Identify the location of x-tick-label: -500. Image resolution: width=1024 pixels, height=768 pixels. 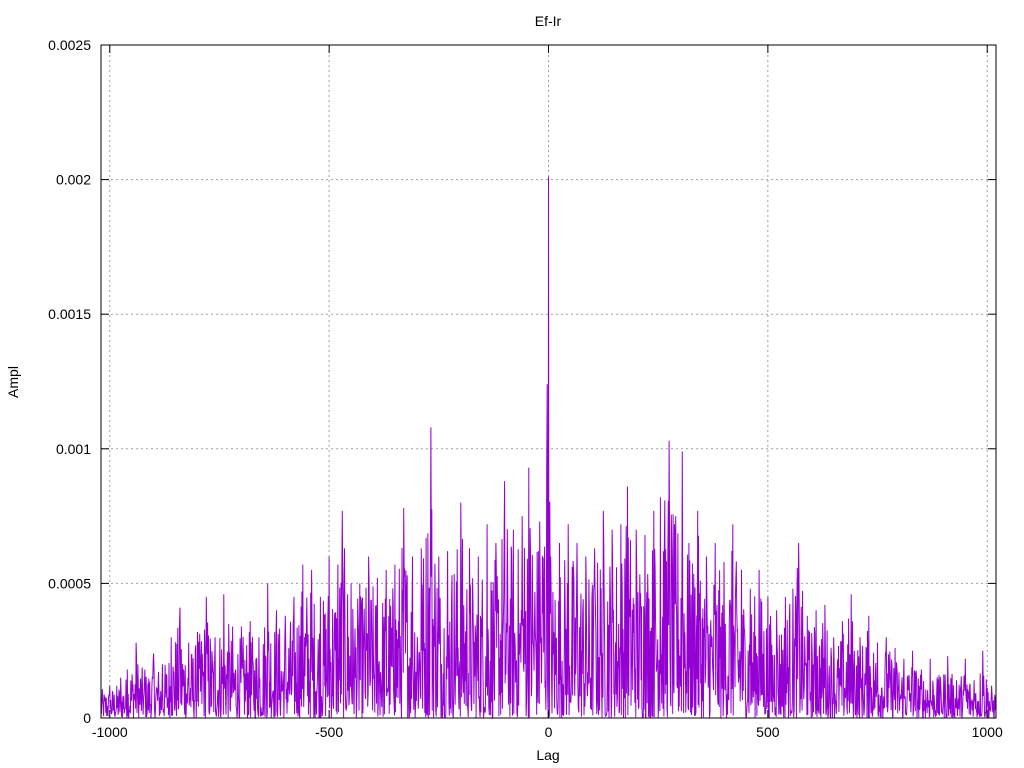
(329, 732).